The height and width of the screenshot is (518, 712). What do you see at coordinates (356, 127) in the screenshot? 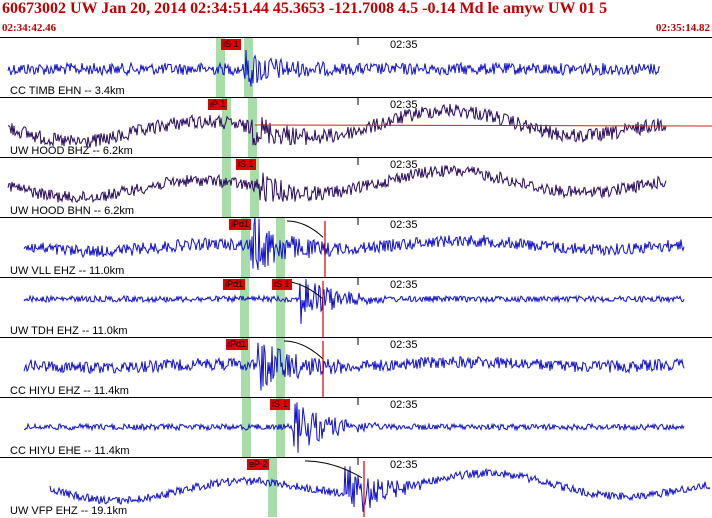
I see `channel-panel: 02:35 UW HOOD BHZ -- 6.2km iP 1` at bounding box center [356, 127].